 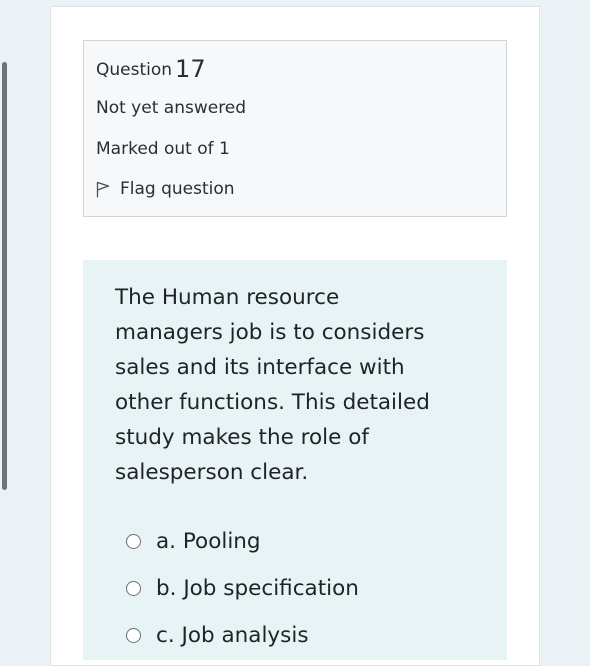 I want to click on flag-question-link: Flag question, so click(x=165, y=189).